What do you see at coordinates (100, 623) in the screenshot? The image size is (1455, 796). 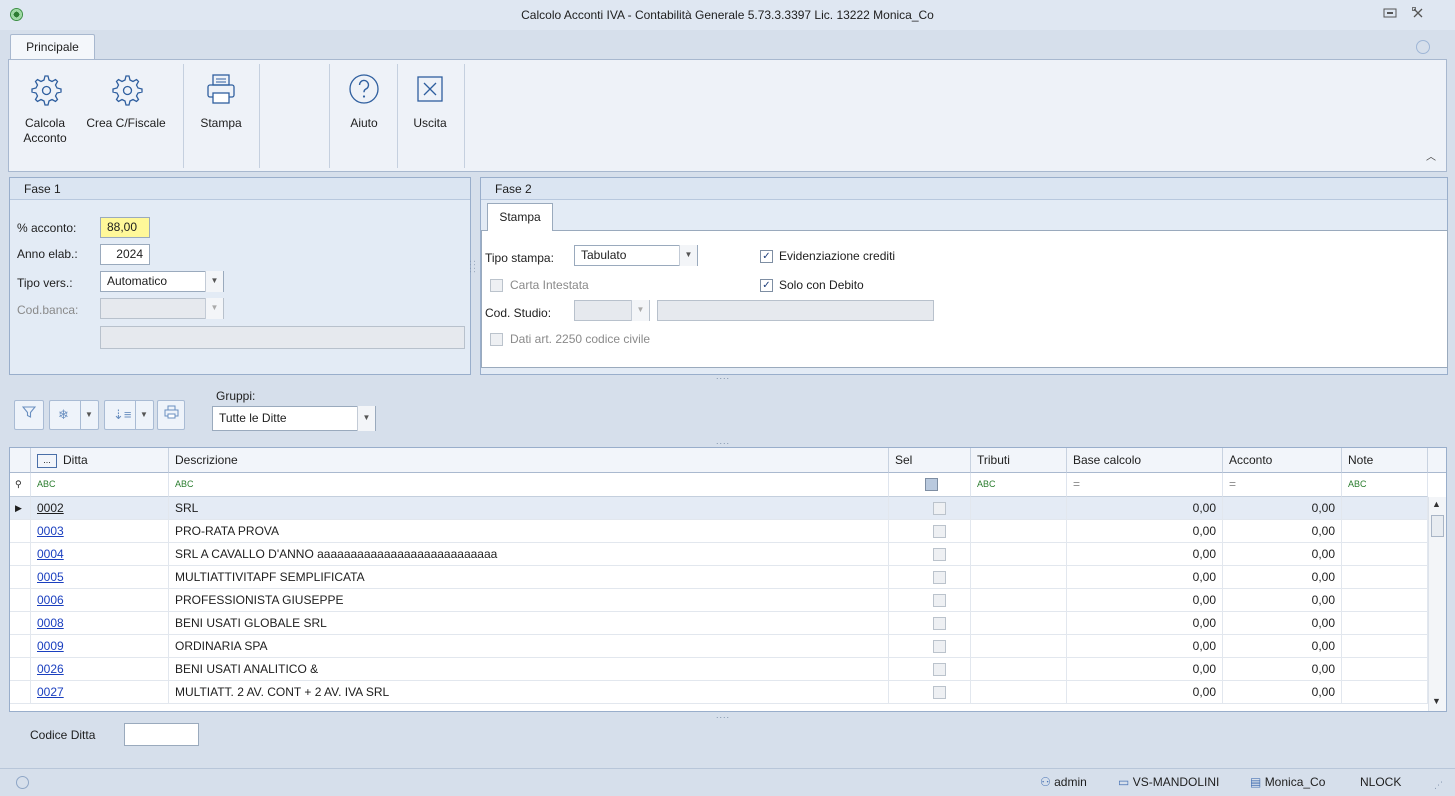 I see `ditta-cell: 0008` at bounding box center [100, 623].